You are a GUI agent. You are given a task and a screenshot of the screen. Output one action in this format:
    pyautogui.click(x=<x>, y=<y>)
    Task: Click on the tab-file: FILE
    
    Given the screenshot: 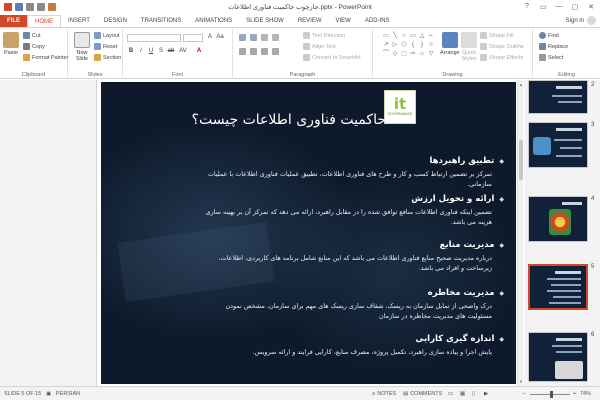 What is the action you would take?
    pyautogui.click(x=13, y=21)
    